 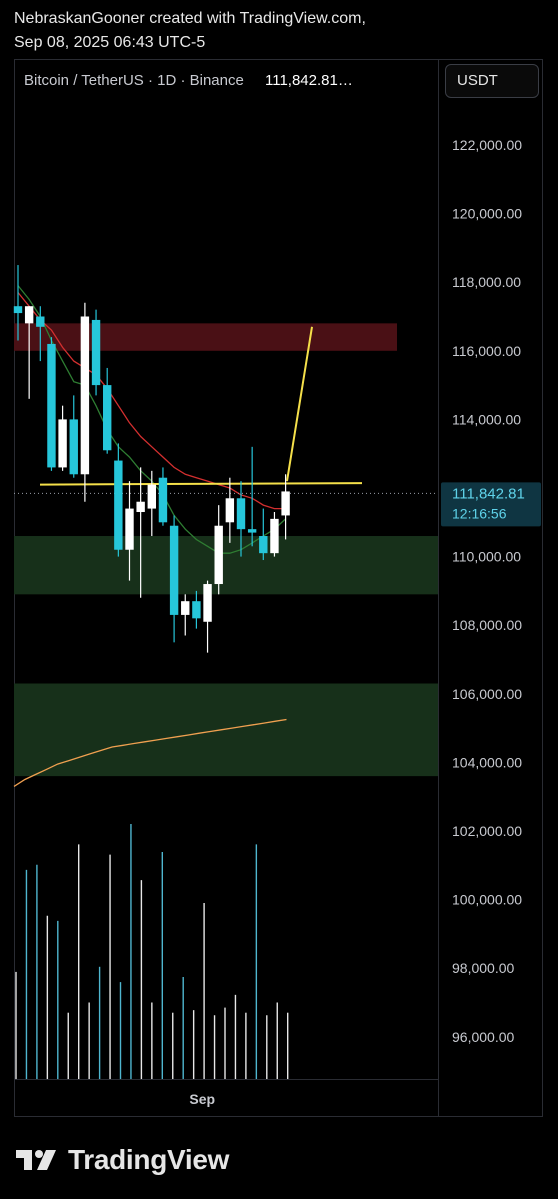 What do you see at coordinates (486, 282) in the screenshot?
I see `price-tick-label: 118,000.00` at bounding box center [486, 282].